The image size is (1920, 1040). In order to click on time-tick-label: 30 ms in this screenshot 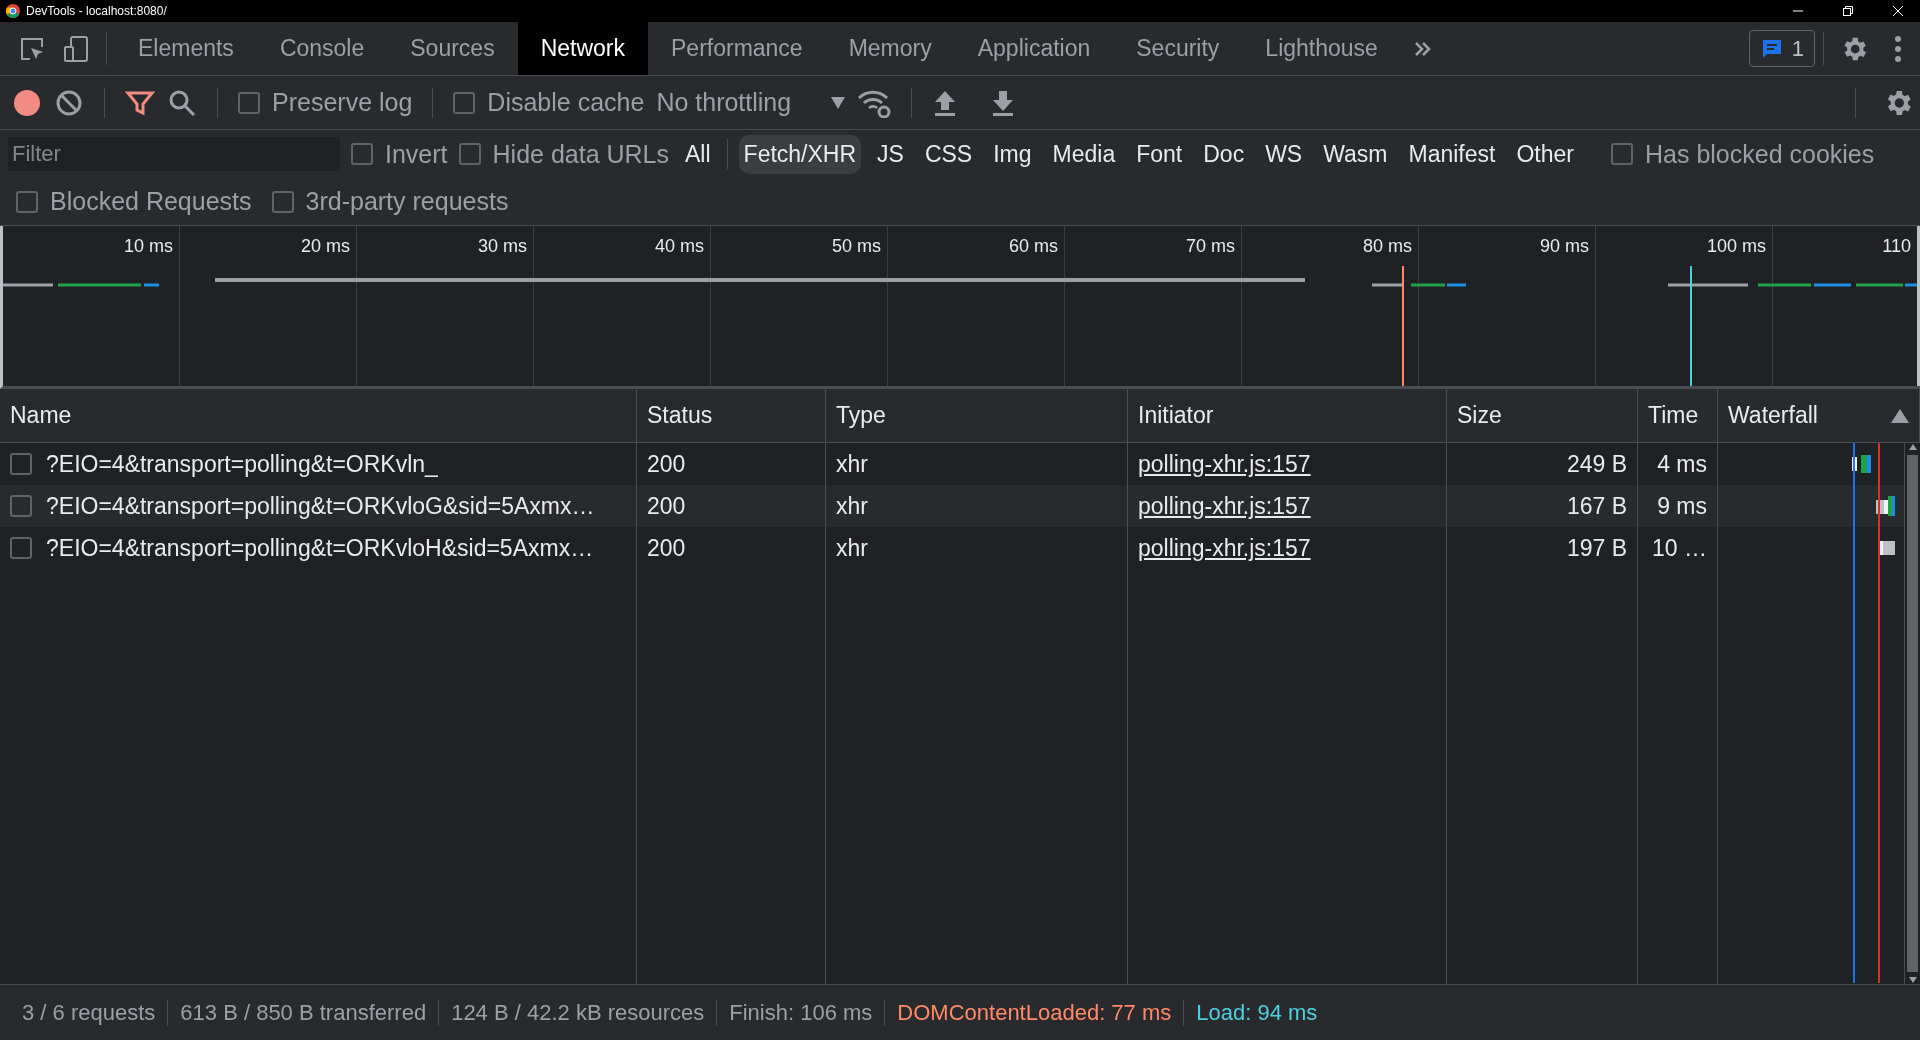, I will do `click(502, 246)`.